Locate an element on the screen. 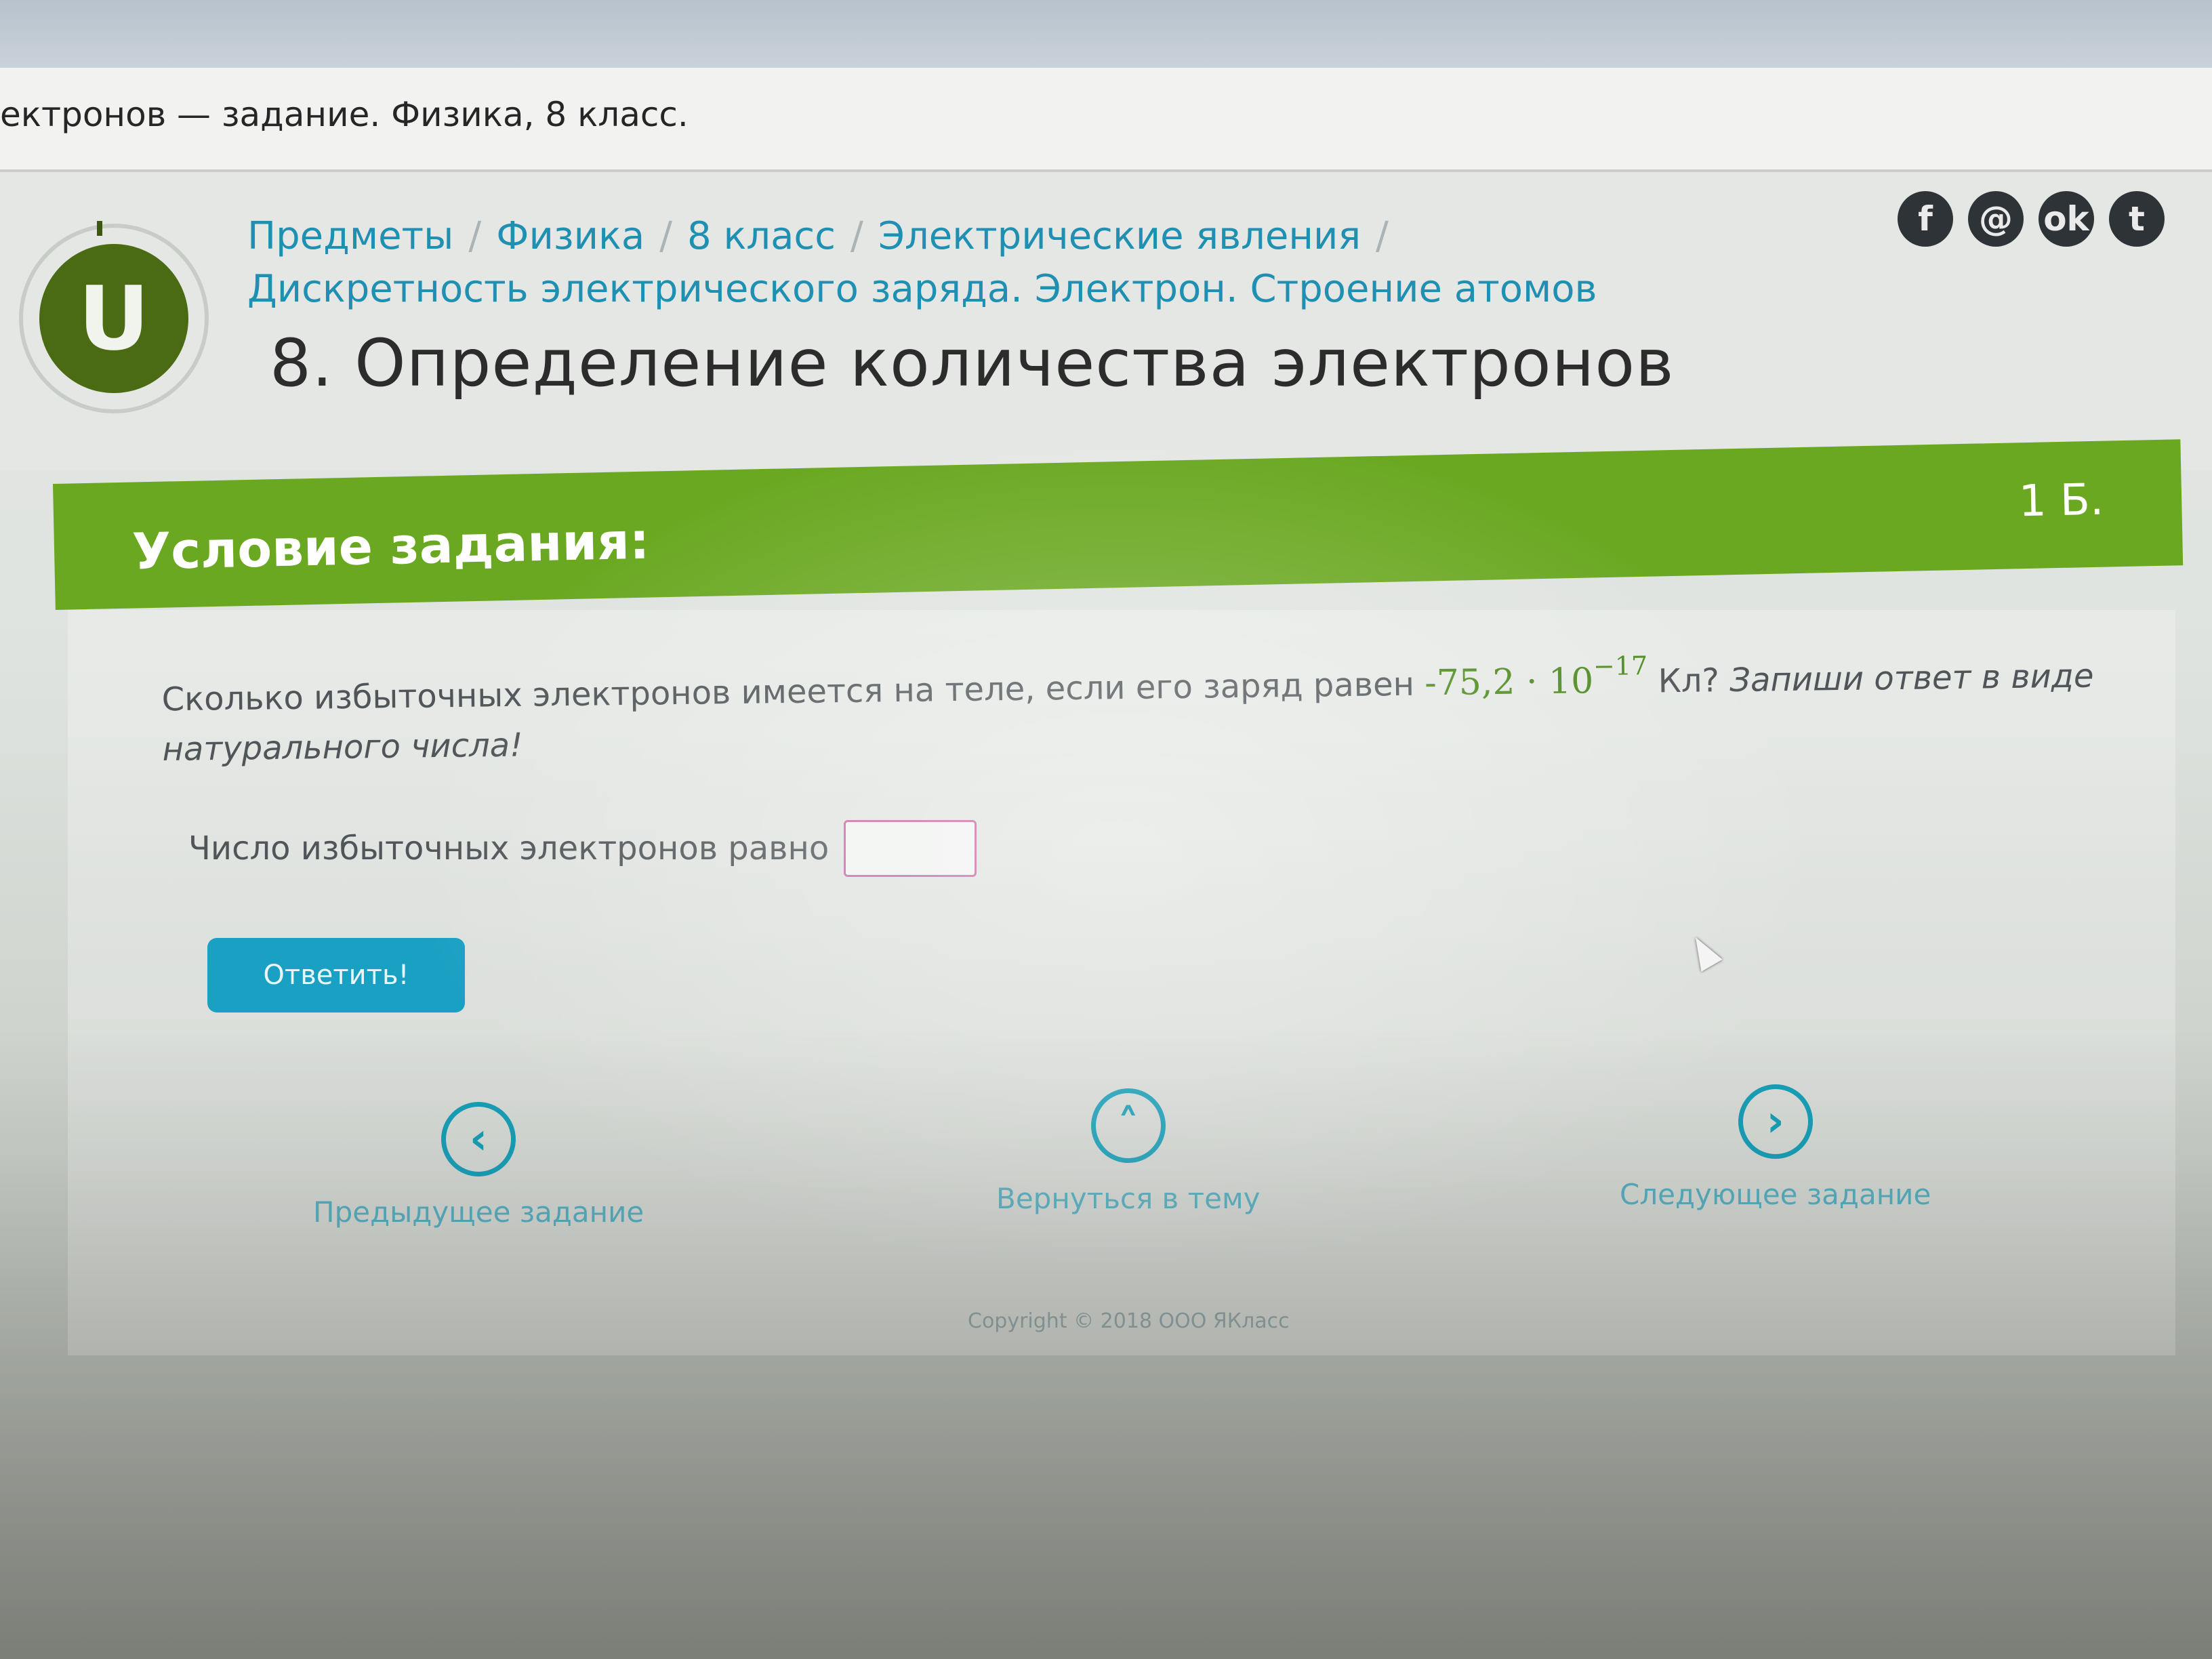 This screenshot has width=2212, height=1659. prev-task-link: ‹ Предыдущее задание is located at coordinates (478, 1165).